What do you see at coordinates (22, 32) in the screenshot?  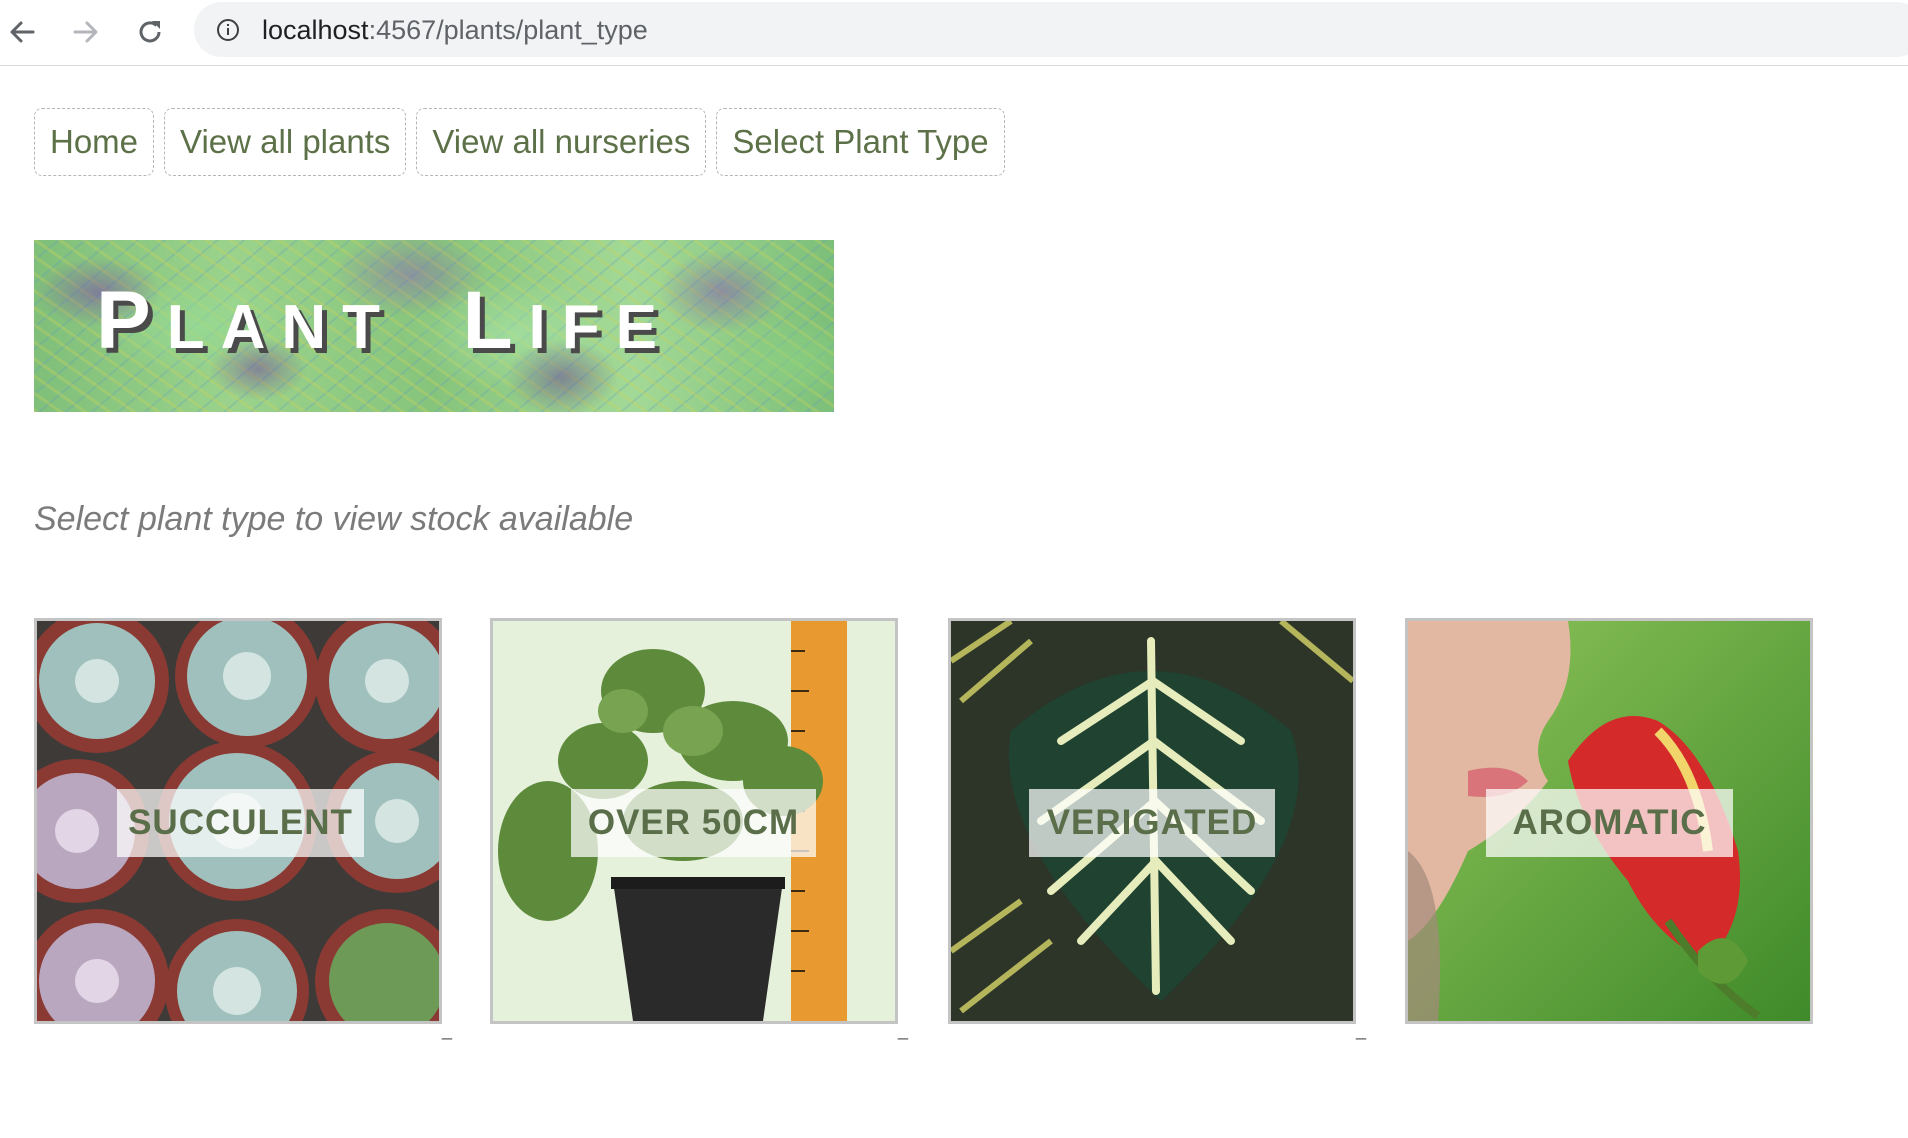 I see `back-arrow-icon` at bounding box center [22, 32].